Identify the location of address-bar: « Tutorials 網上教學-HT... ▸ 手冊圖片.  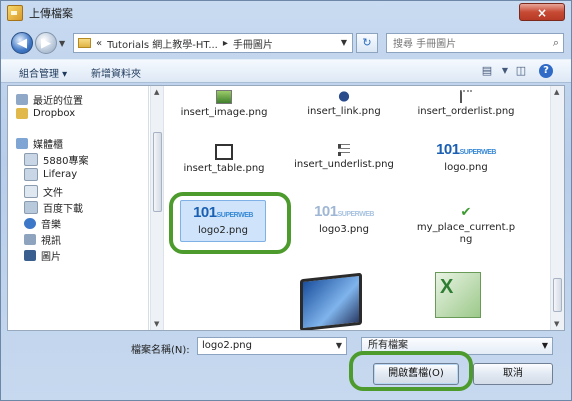
(213, 43).